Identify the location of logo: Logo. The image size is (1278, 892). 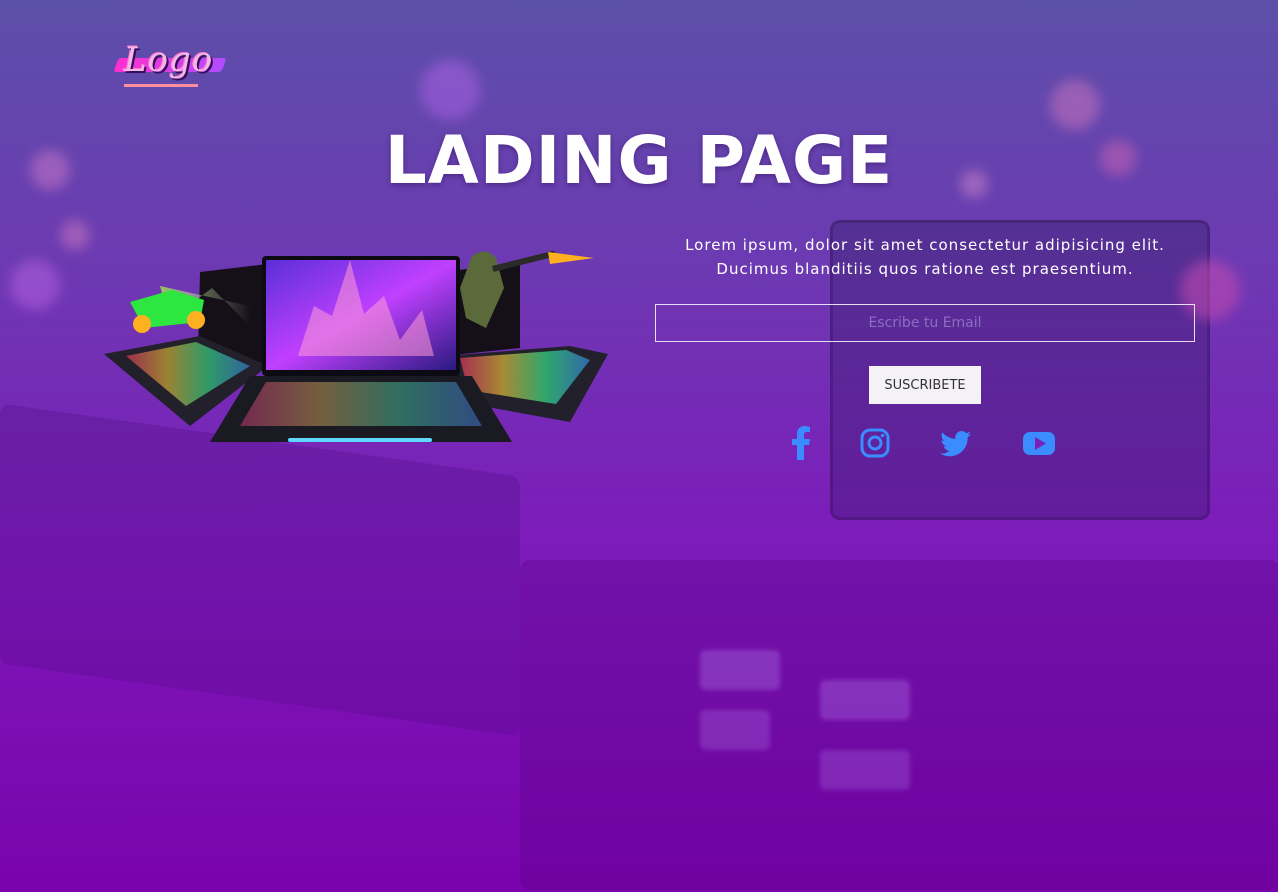
(170, 66).